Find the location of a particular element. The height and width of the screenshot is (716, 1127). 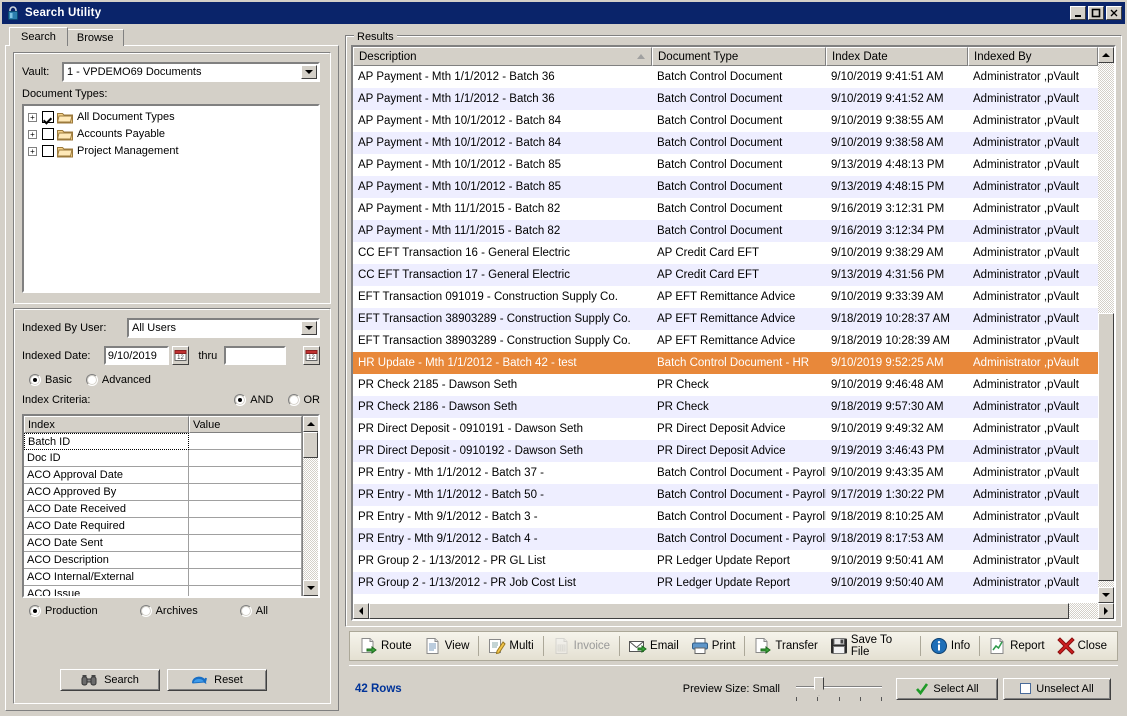

toolbar-button-close: Close is located at coordinates (1082, 646).